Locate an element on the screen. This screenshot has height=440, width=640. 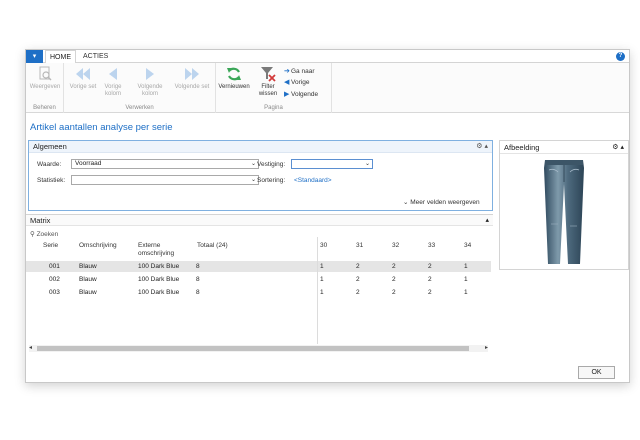
magnifier-document-icon is located at coordinates (45, 73).